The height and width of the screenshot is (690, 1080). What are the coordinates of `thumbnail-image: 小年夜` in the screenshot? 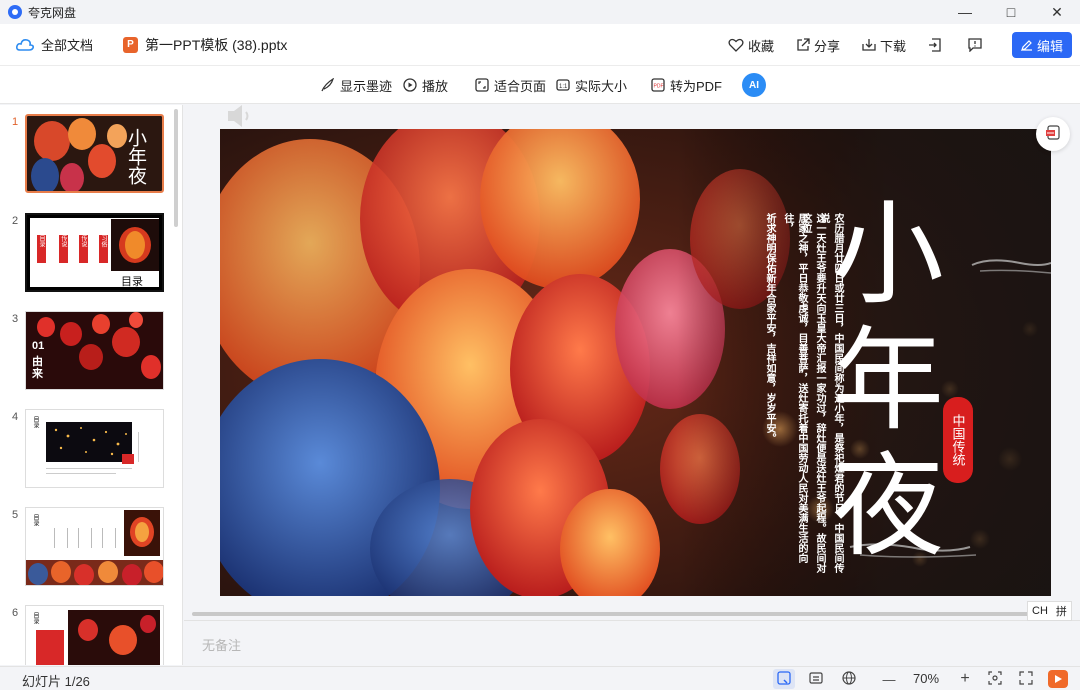 It's located at (94, 153).